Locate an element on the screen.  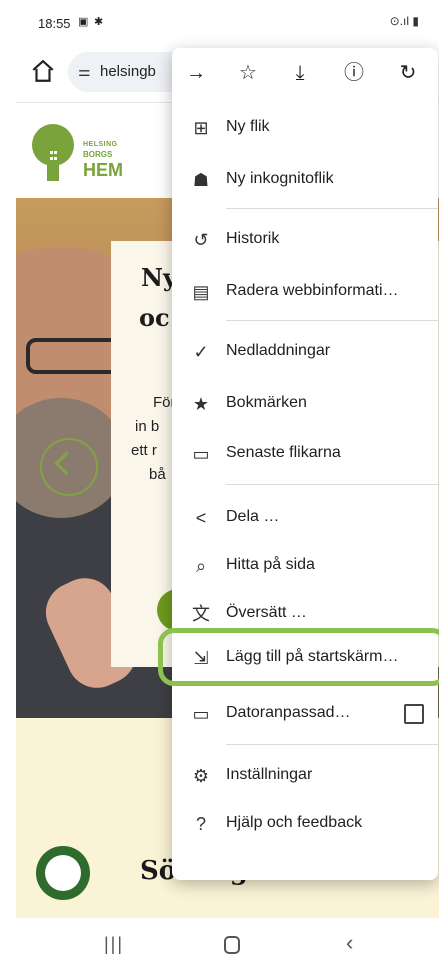
translate-icon: 文 is located at coordinates (201, 614).